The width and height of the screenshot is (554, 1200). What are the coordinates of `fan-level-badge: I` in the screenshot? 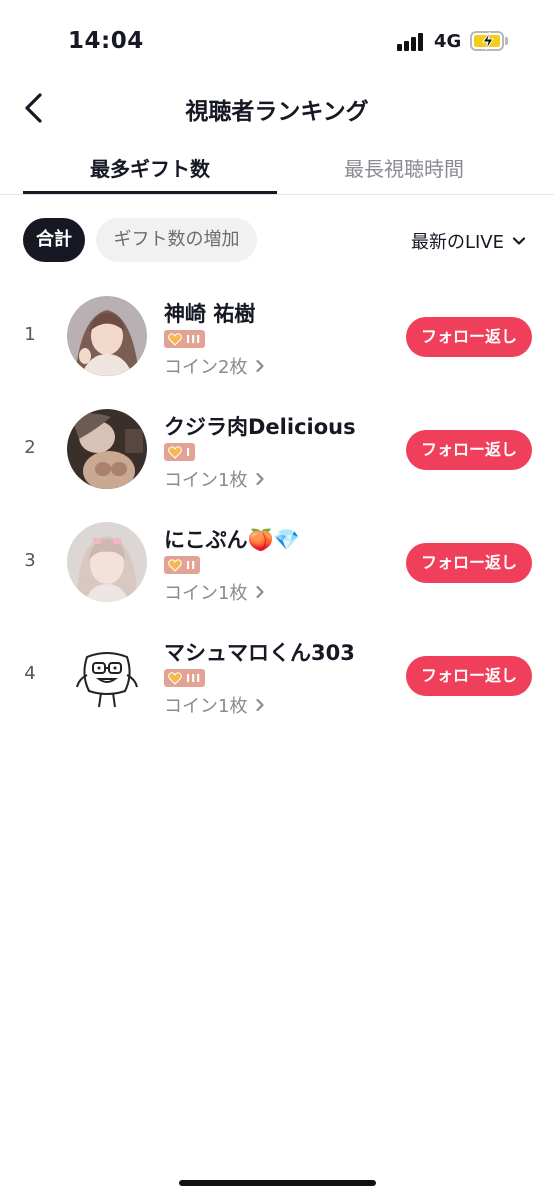 It's located at (180, 452).